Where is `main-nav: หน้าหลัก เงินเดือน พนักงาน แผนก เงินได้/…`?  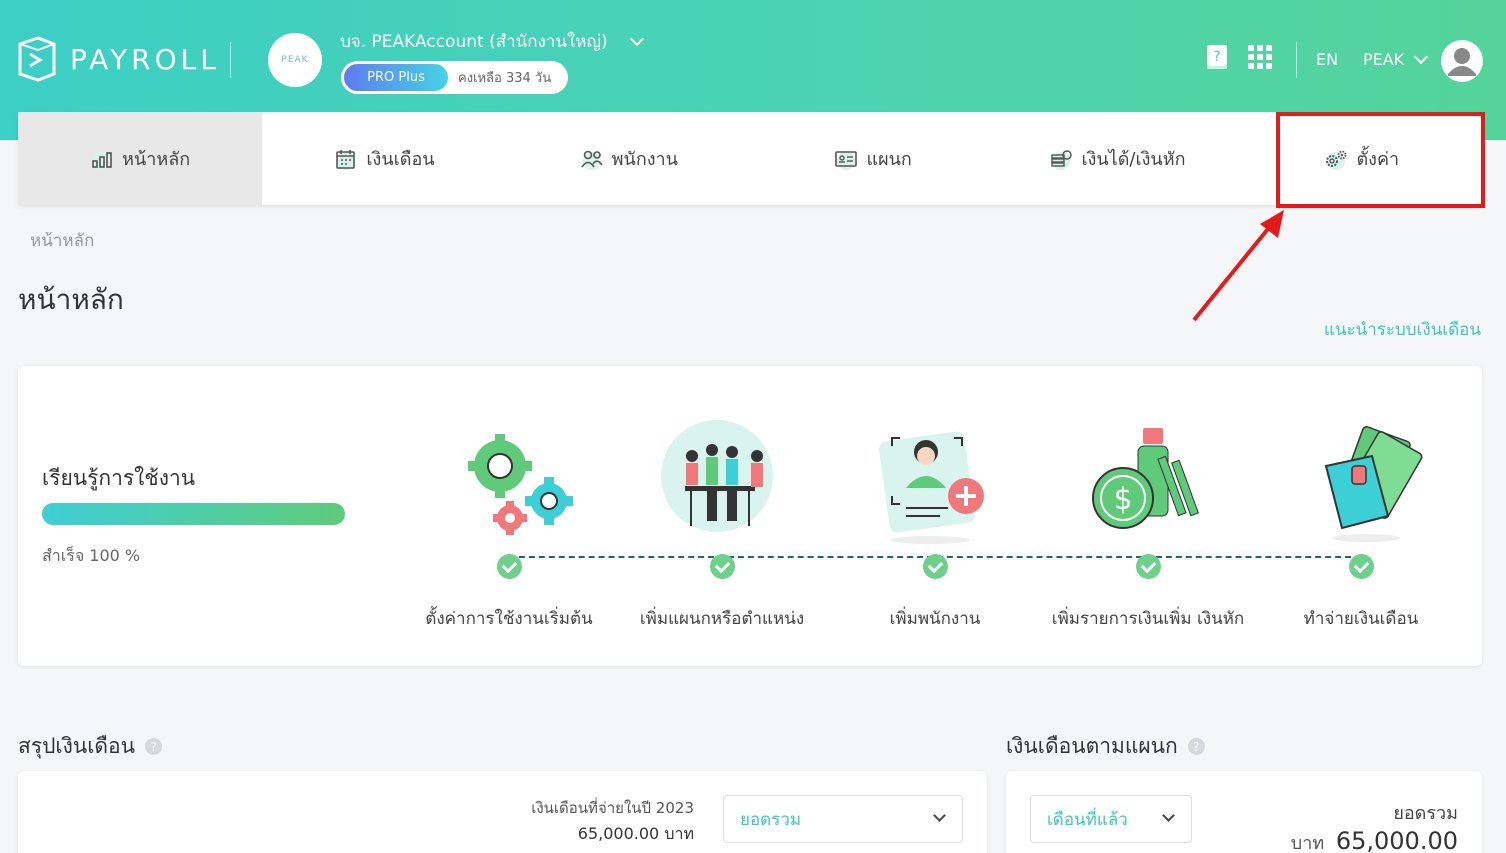
main-nav: หน้าหลัก เงินเดือน พนักงาน แผนก เงินได้/… is located at coordinates (751, 158).